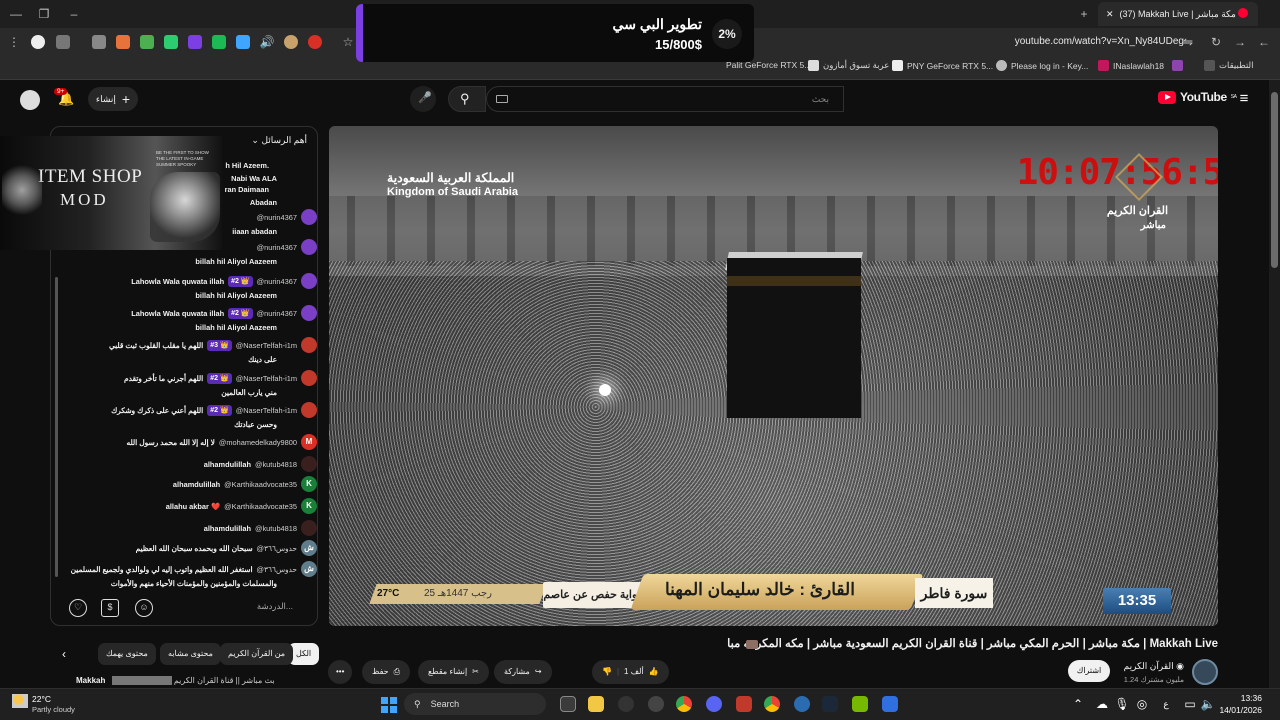  I want to click on emoji-icon: ☺, so click(144, 608).